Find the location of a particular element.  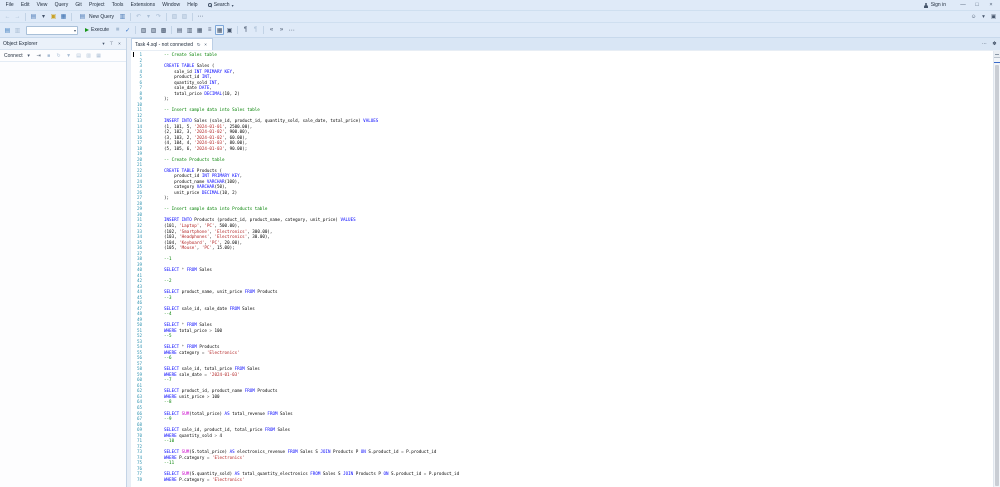

titlebar-secondary-icons: ☺ ▾ ▣ is located at coordinates (983, 17).